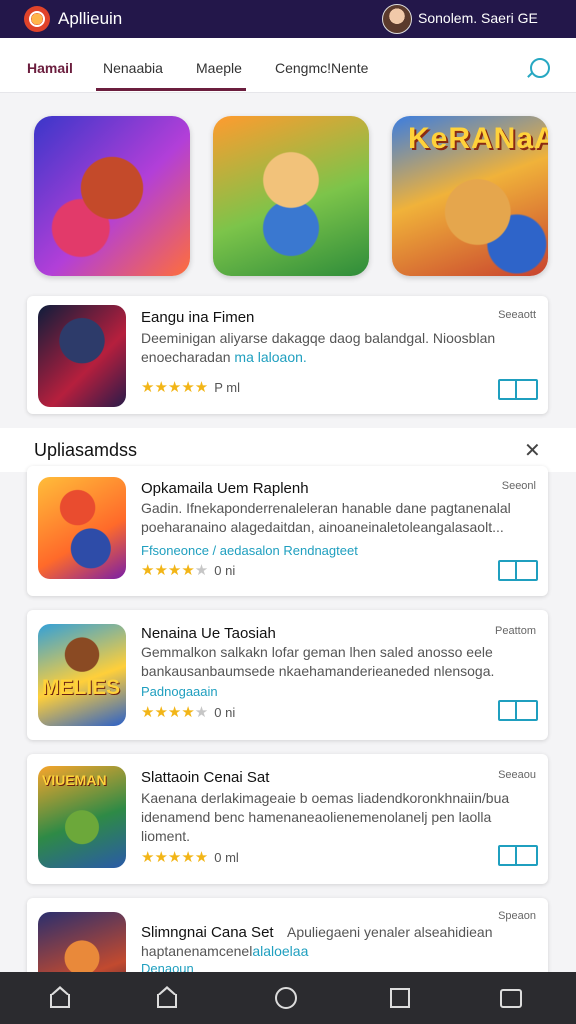  I want to click on app-tag: Seeonl, so click(518, 486).